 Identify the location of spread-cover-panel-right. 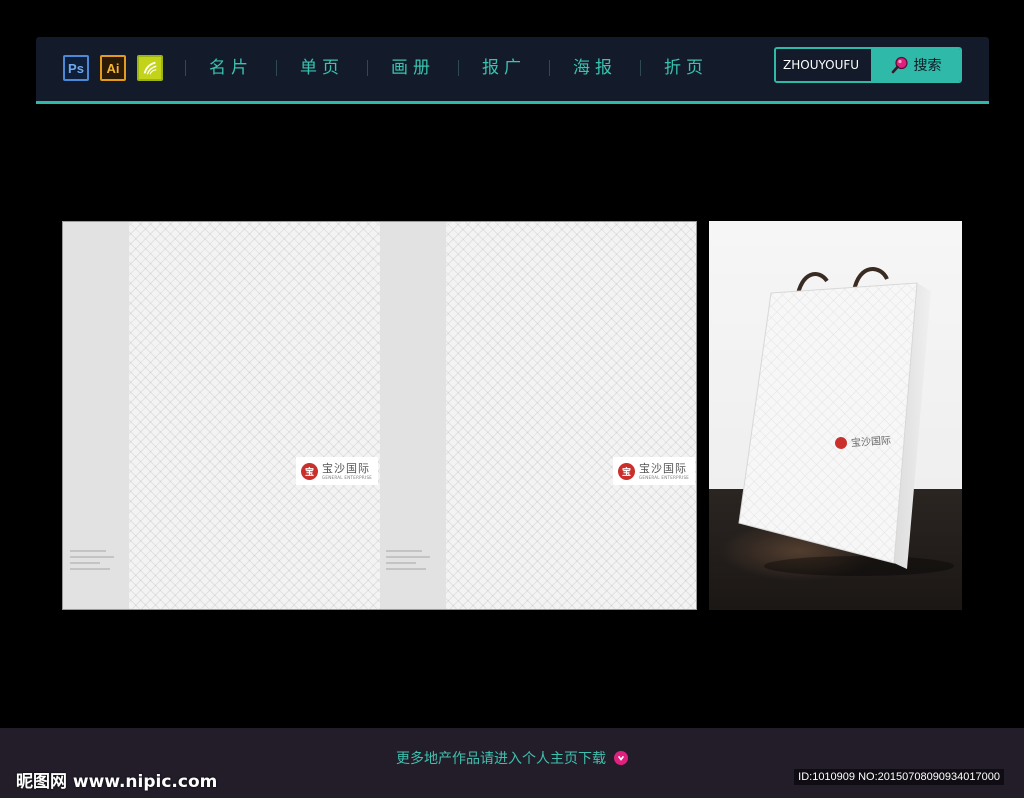
(571, 415).